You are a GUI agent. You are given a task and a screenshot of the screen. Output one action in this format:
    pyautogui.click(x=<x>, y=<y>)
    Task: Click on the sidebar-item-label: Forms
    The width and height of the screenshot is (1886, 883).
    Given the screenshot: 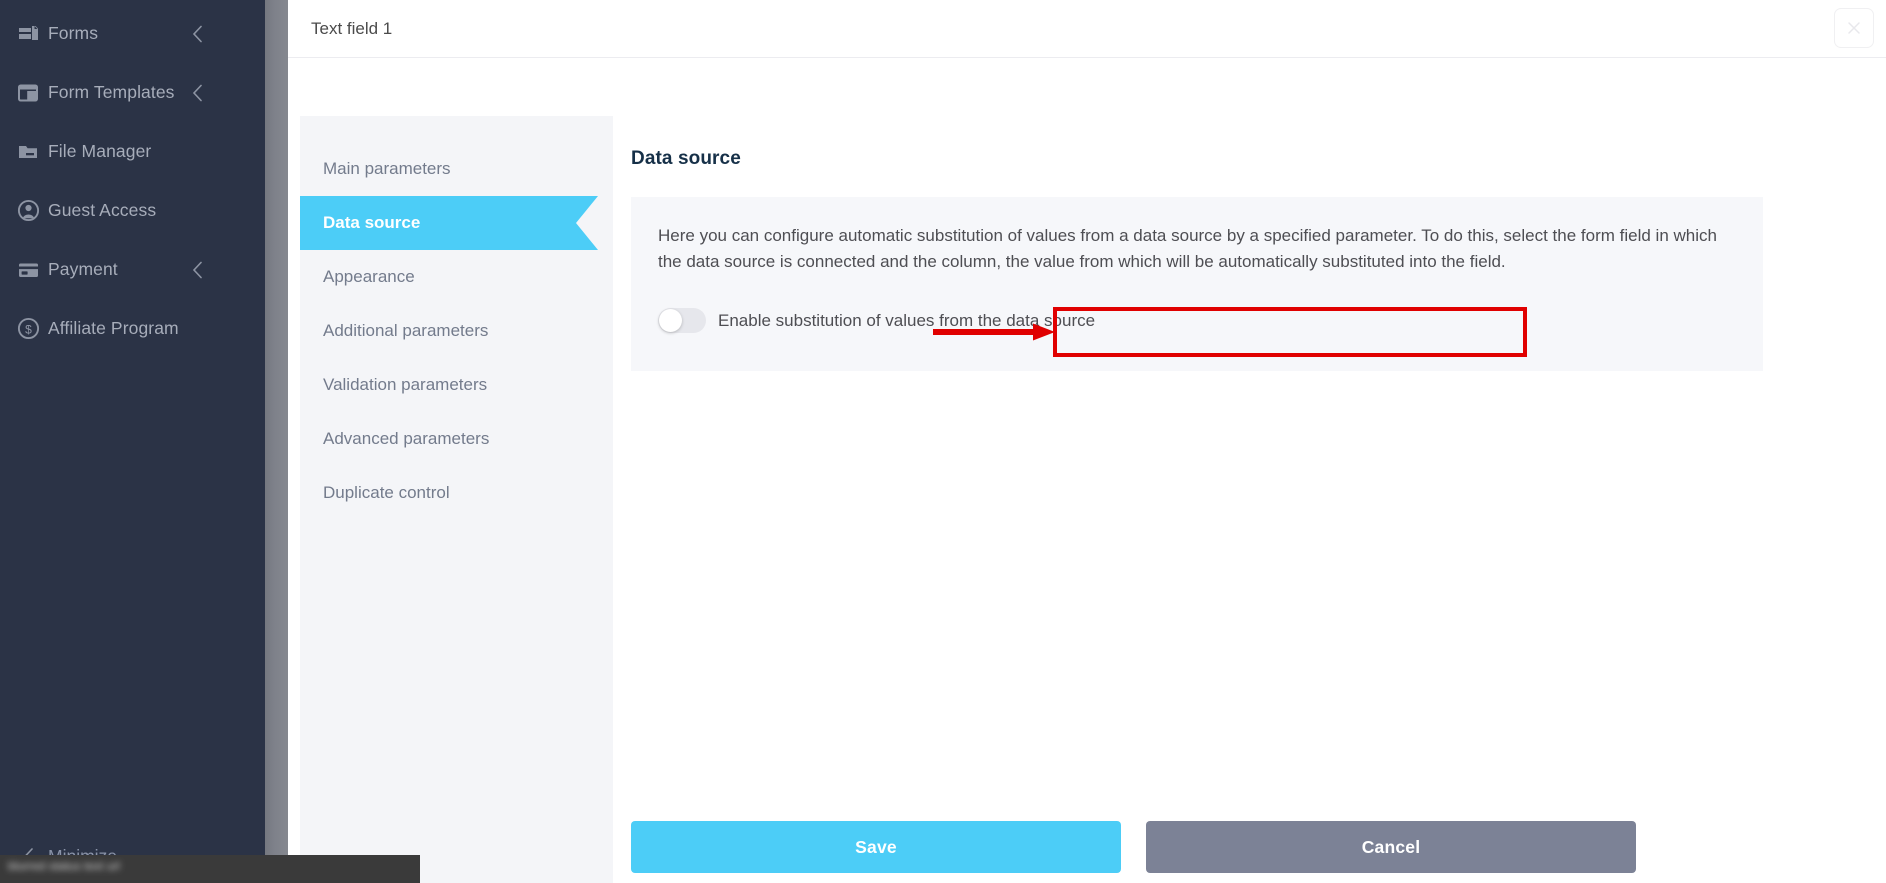 What is the action you would take?
    pyautogui.click(x=73, y=33)
    